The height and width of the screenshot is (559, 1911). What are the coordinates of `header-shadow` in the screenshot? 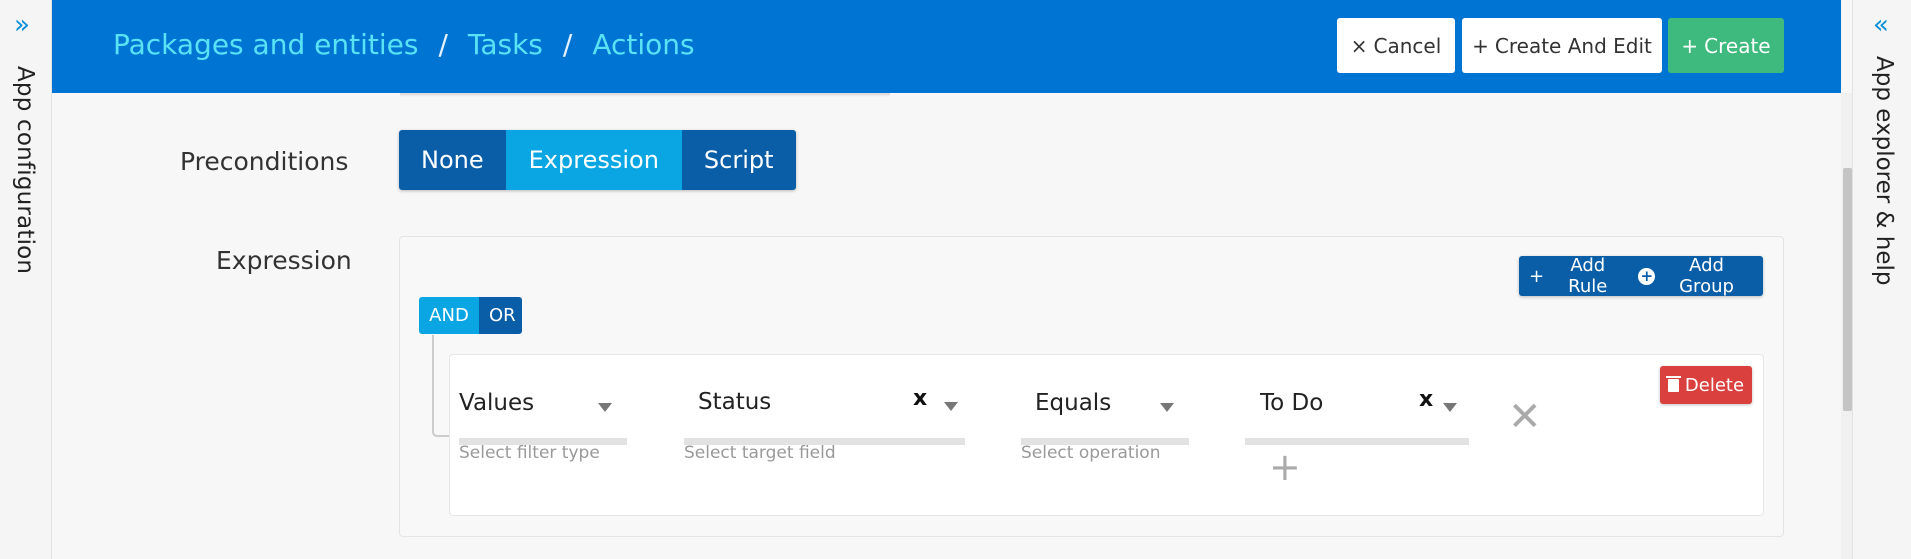 It's located at (645, 95).